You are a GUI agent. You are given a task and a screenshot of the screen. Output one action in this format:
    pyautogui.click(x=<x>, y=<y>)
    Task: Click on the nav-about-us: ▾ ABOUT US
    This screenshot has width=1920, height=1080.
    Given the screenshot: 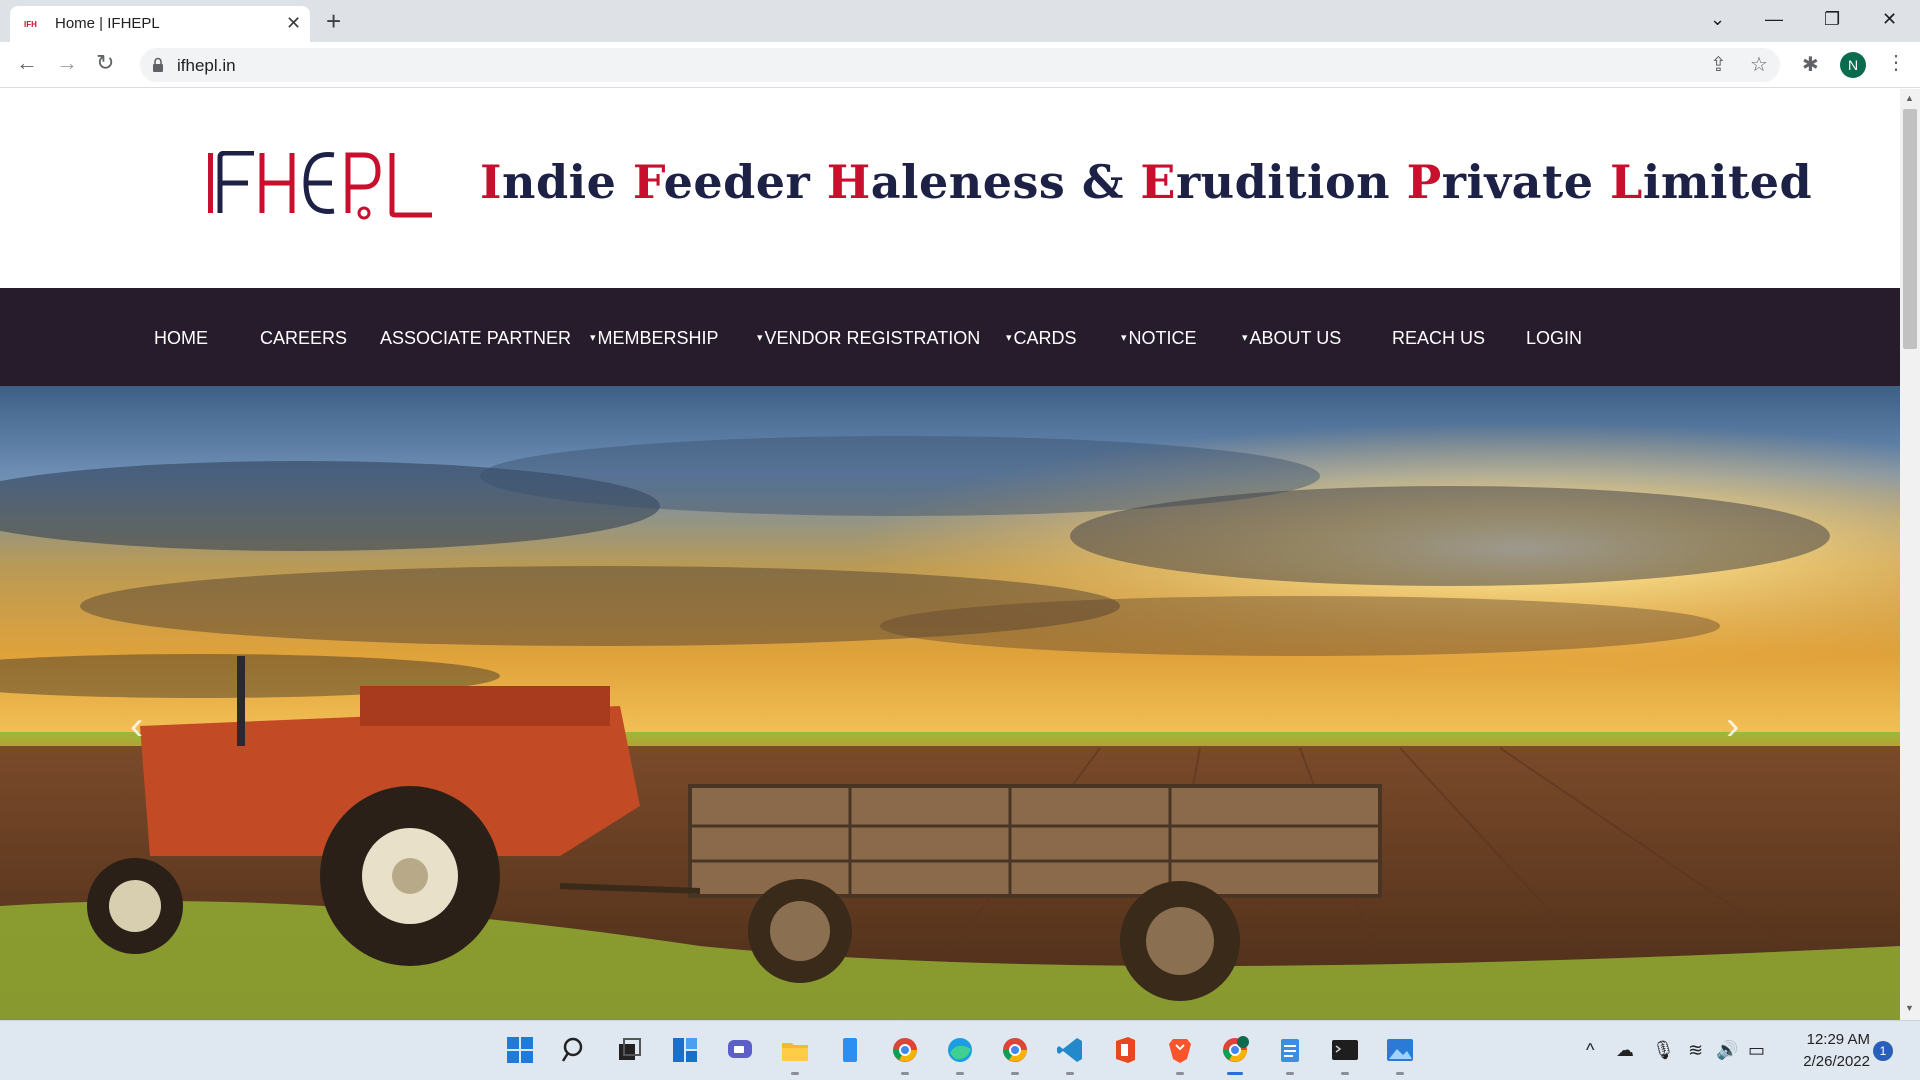 What is the action you would take?
    pyautogui.click(x=1291, y=338)
    